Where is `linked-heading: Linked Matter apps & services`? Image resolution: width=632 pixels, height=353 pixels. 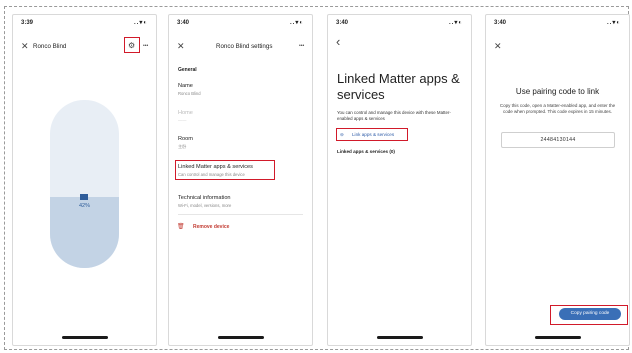
linked-heading: Linked Matter apps & services is located at coordinates (398, 86).